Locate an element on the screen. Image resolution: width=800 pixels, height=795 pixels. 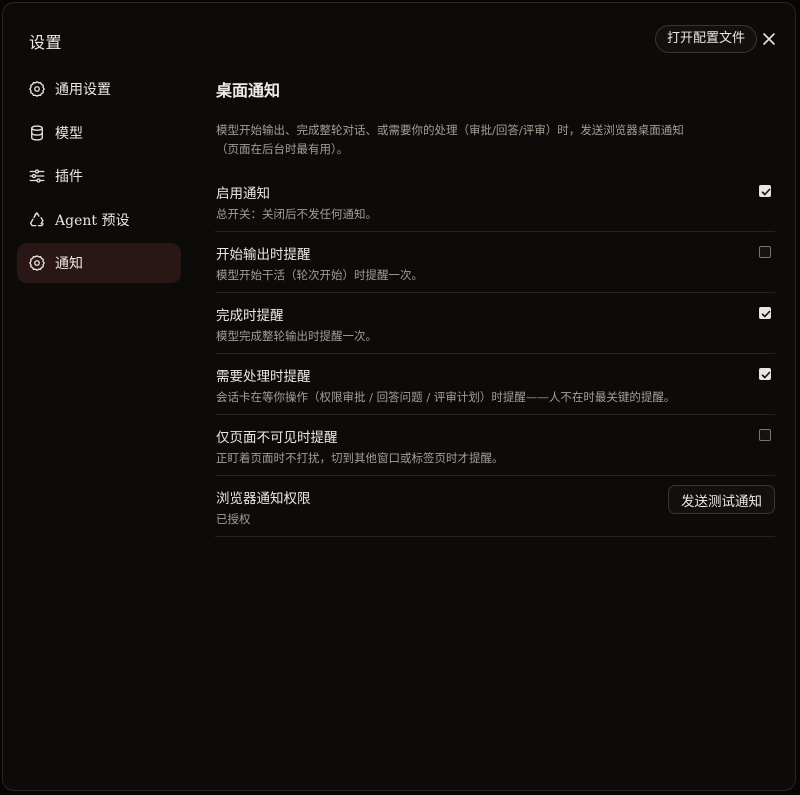
action-needed-checkbox is located at coordinates (765, 374).